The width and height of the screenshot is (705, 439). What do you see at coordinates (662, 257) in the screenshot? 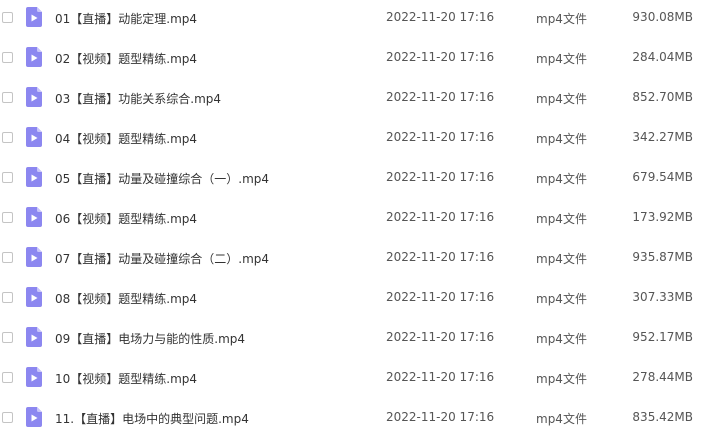
I see `file-size: 935.87MB` at bounding box center [662, 257].